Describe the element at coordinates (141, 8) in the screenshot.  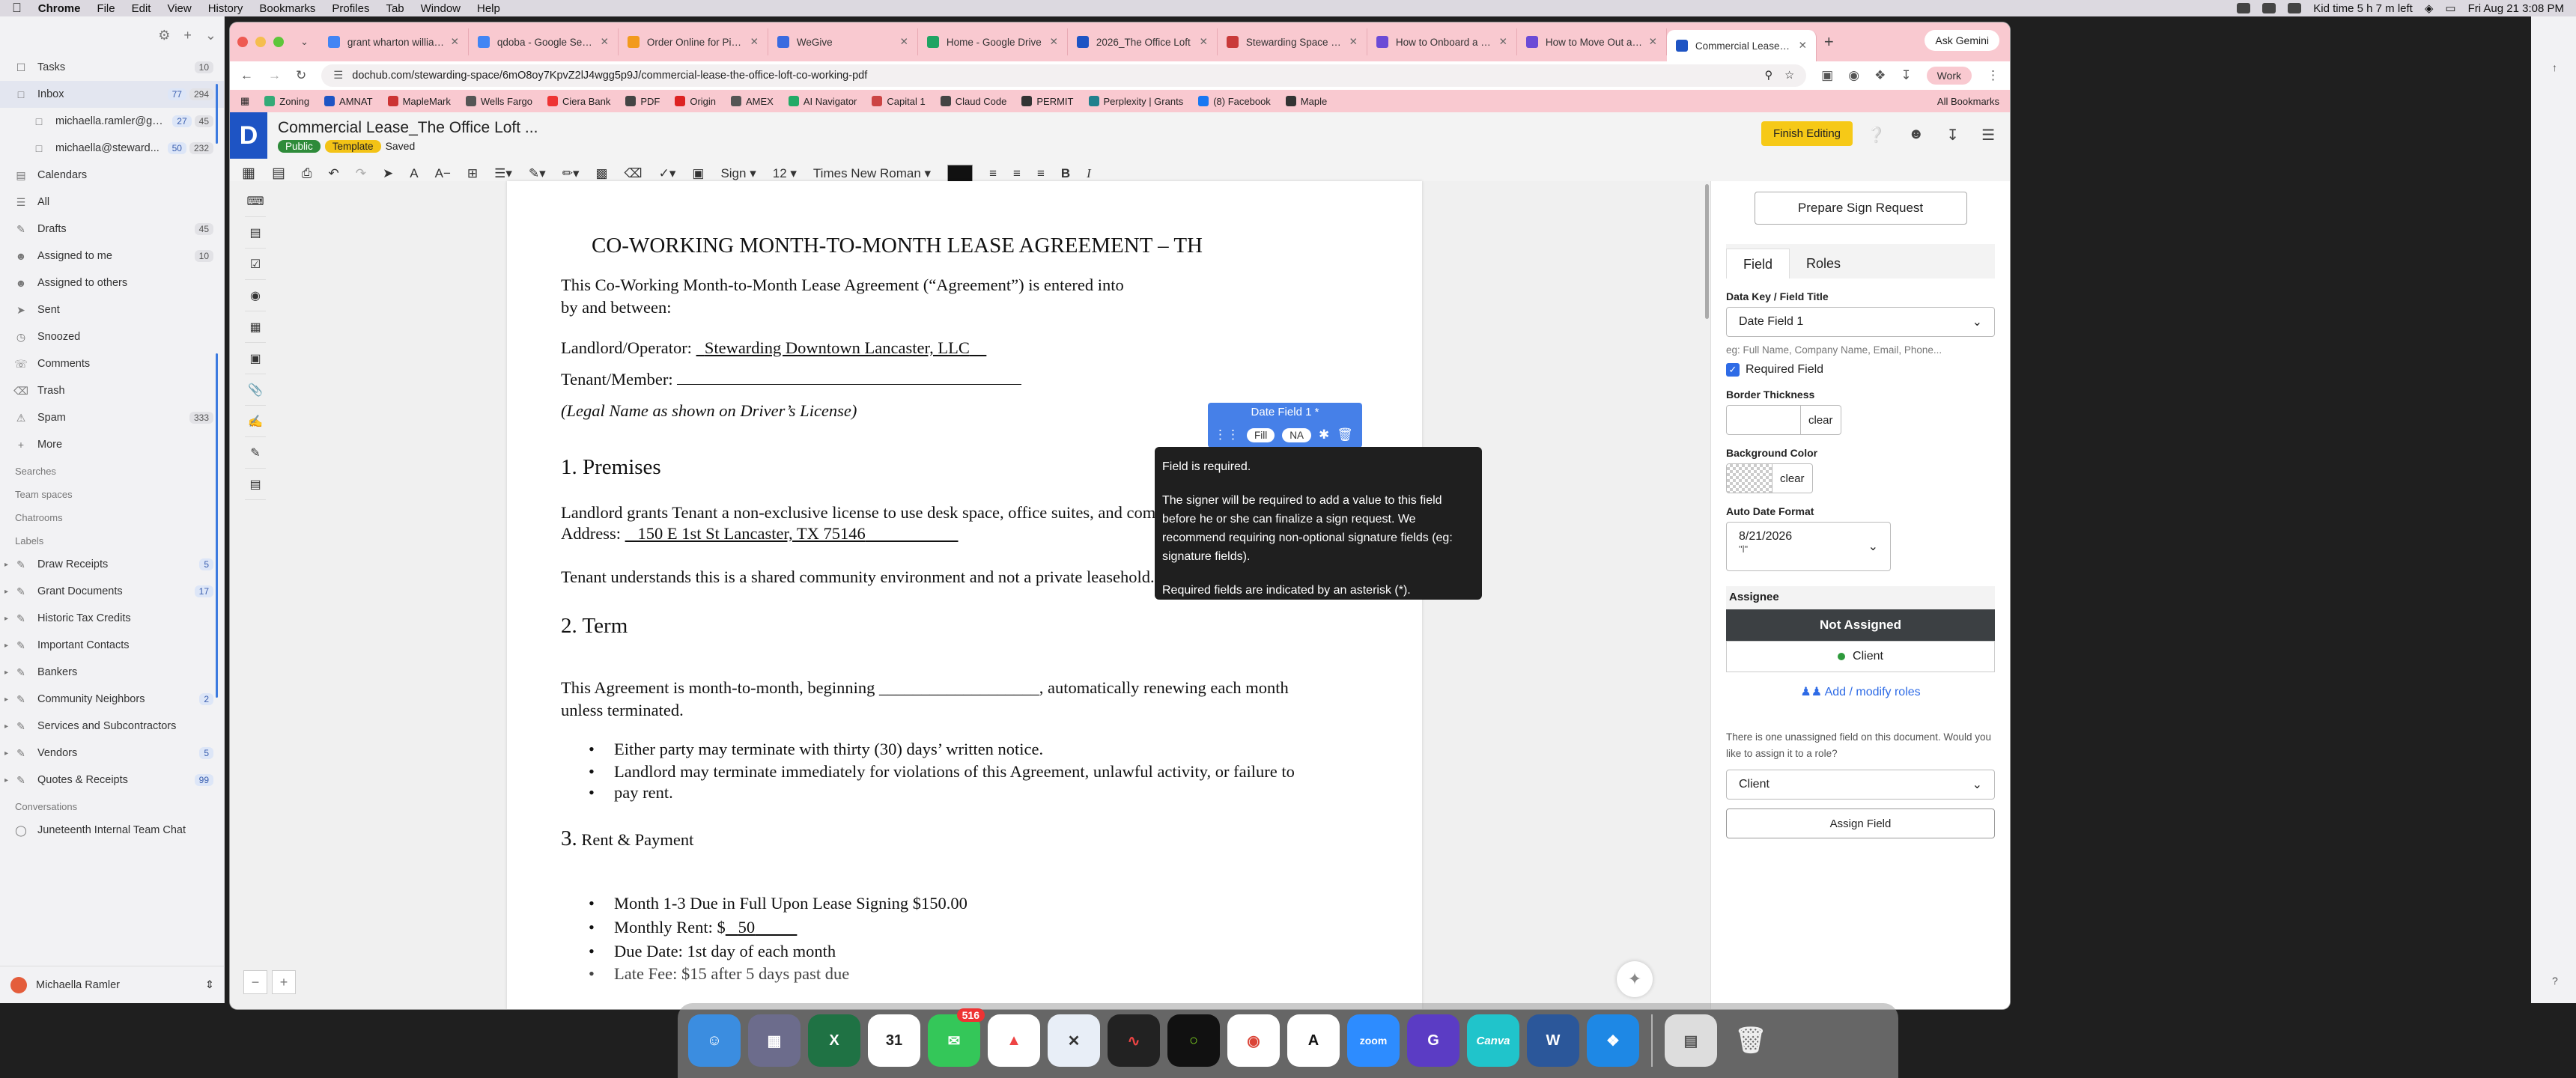
I see `menu-edit: Edit` at that location.